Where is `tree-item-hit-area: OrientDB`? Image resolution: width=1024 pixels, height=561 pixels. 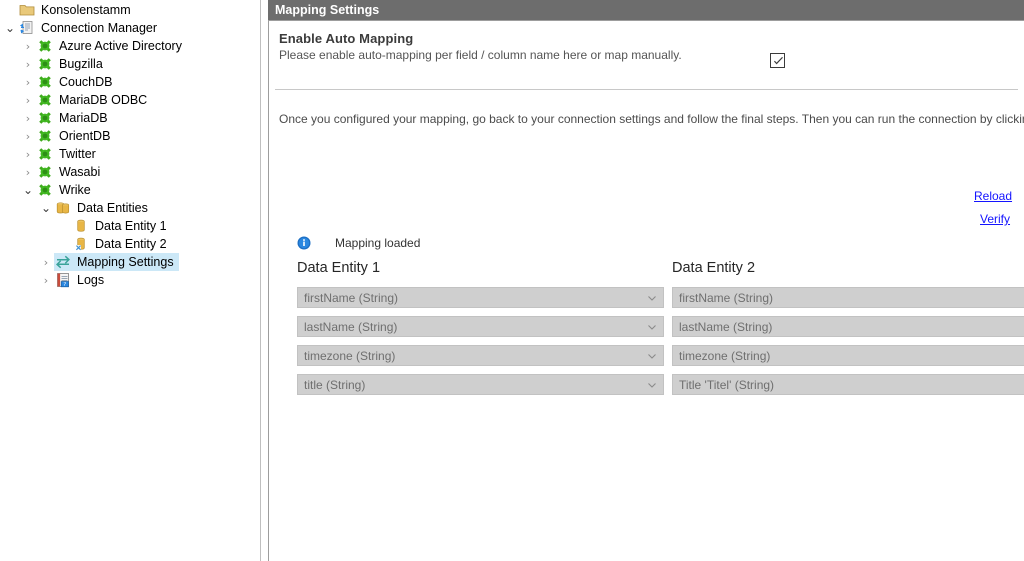
tree-item-hit-area: OrientDB is located at coordinates (75, 136).